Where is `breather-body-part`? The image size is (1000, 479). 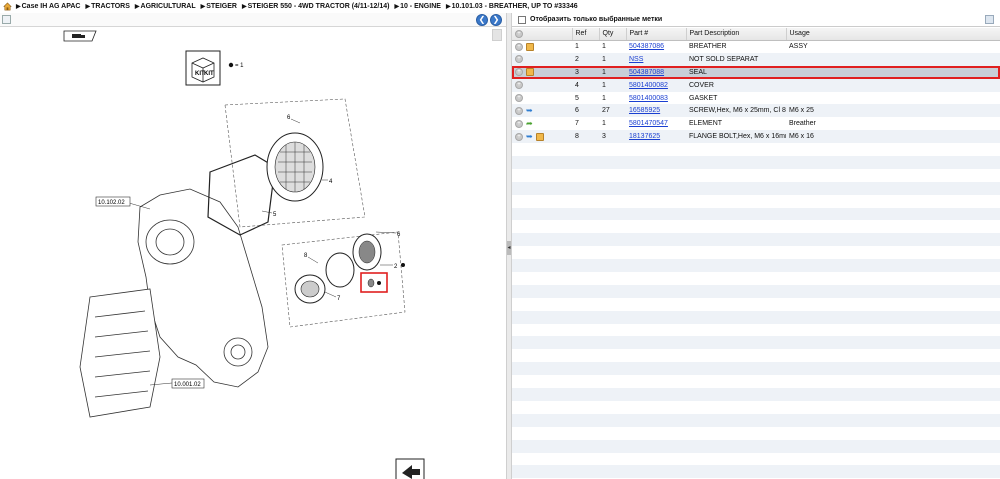
breather-body-part is located at coordinates (367, 252).